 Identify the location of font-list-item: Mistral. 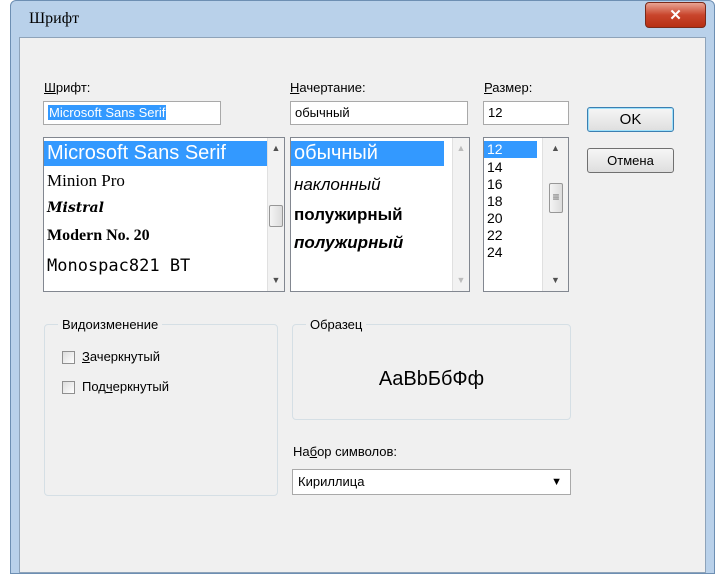
(74, 208).